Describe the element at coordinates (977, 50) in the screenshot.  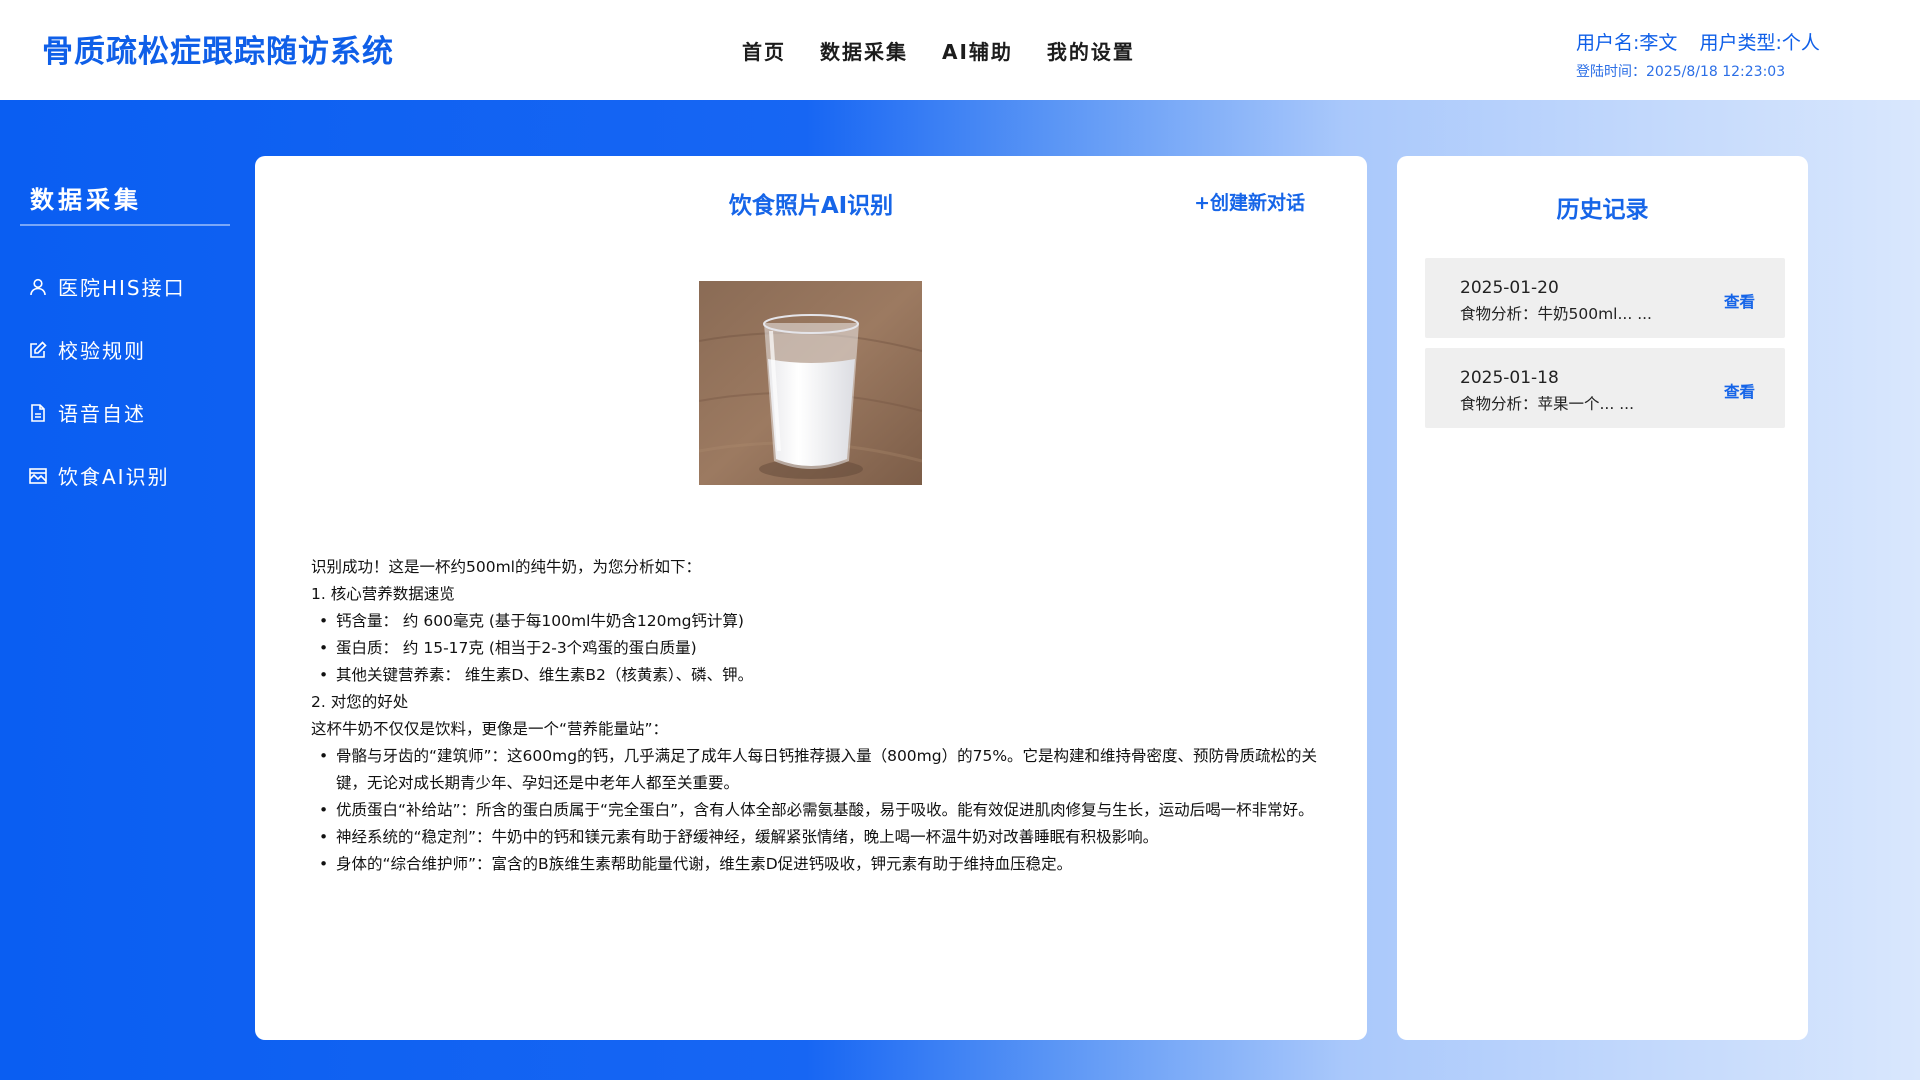
I see `nav-ai-assist: AI辅助` at that location.